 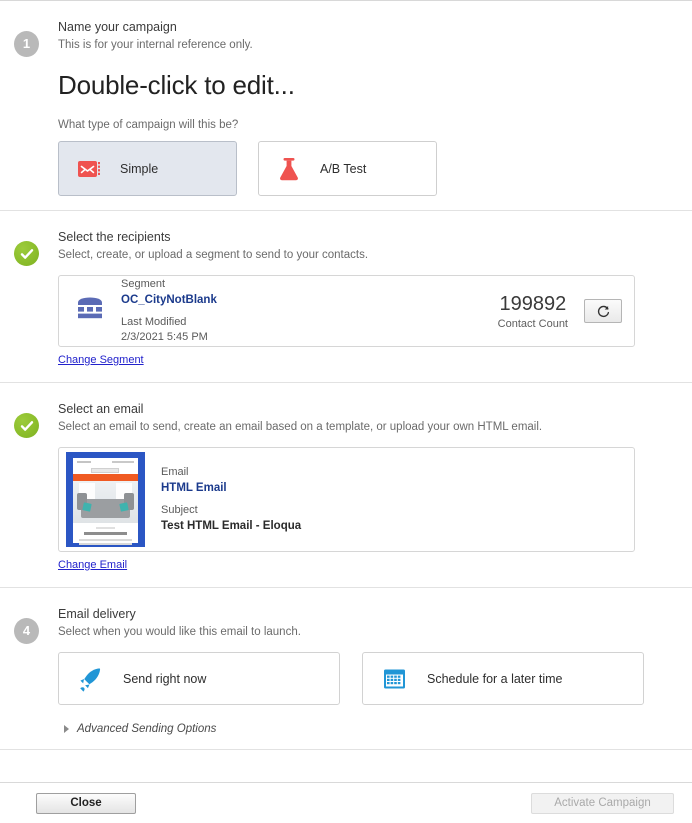 I want to click on campaign-type-options: Simple A/B Test, so click(x=368, y=168).